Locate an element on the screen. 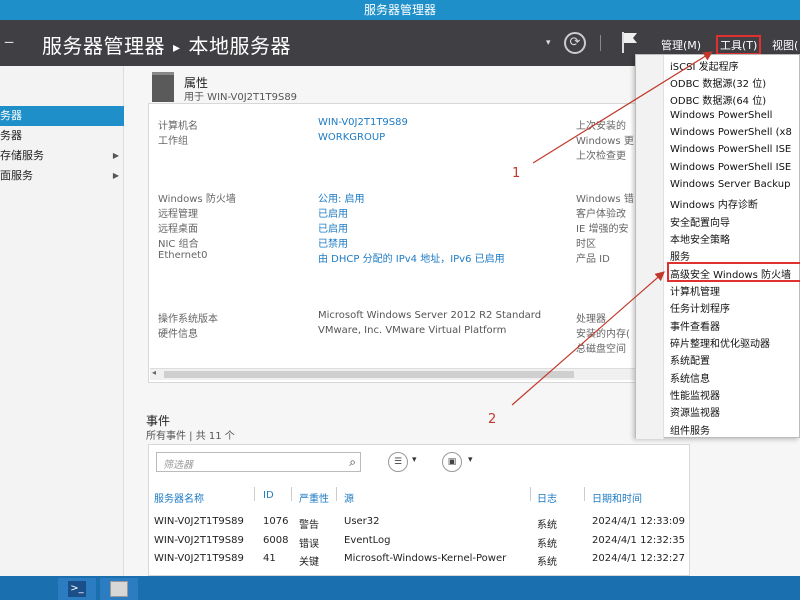 Image resolution: width=800 pixels, height=600 pixels. breadcrumb-root: 服务器管理器 is located at coordinates (103, 46).